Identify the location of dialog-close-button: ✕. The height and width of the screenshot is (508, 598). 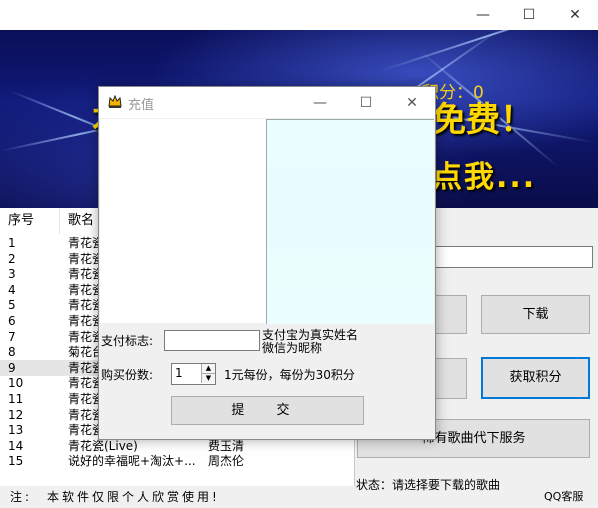
(412, 102).